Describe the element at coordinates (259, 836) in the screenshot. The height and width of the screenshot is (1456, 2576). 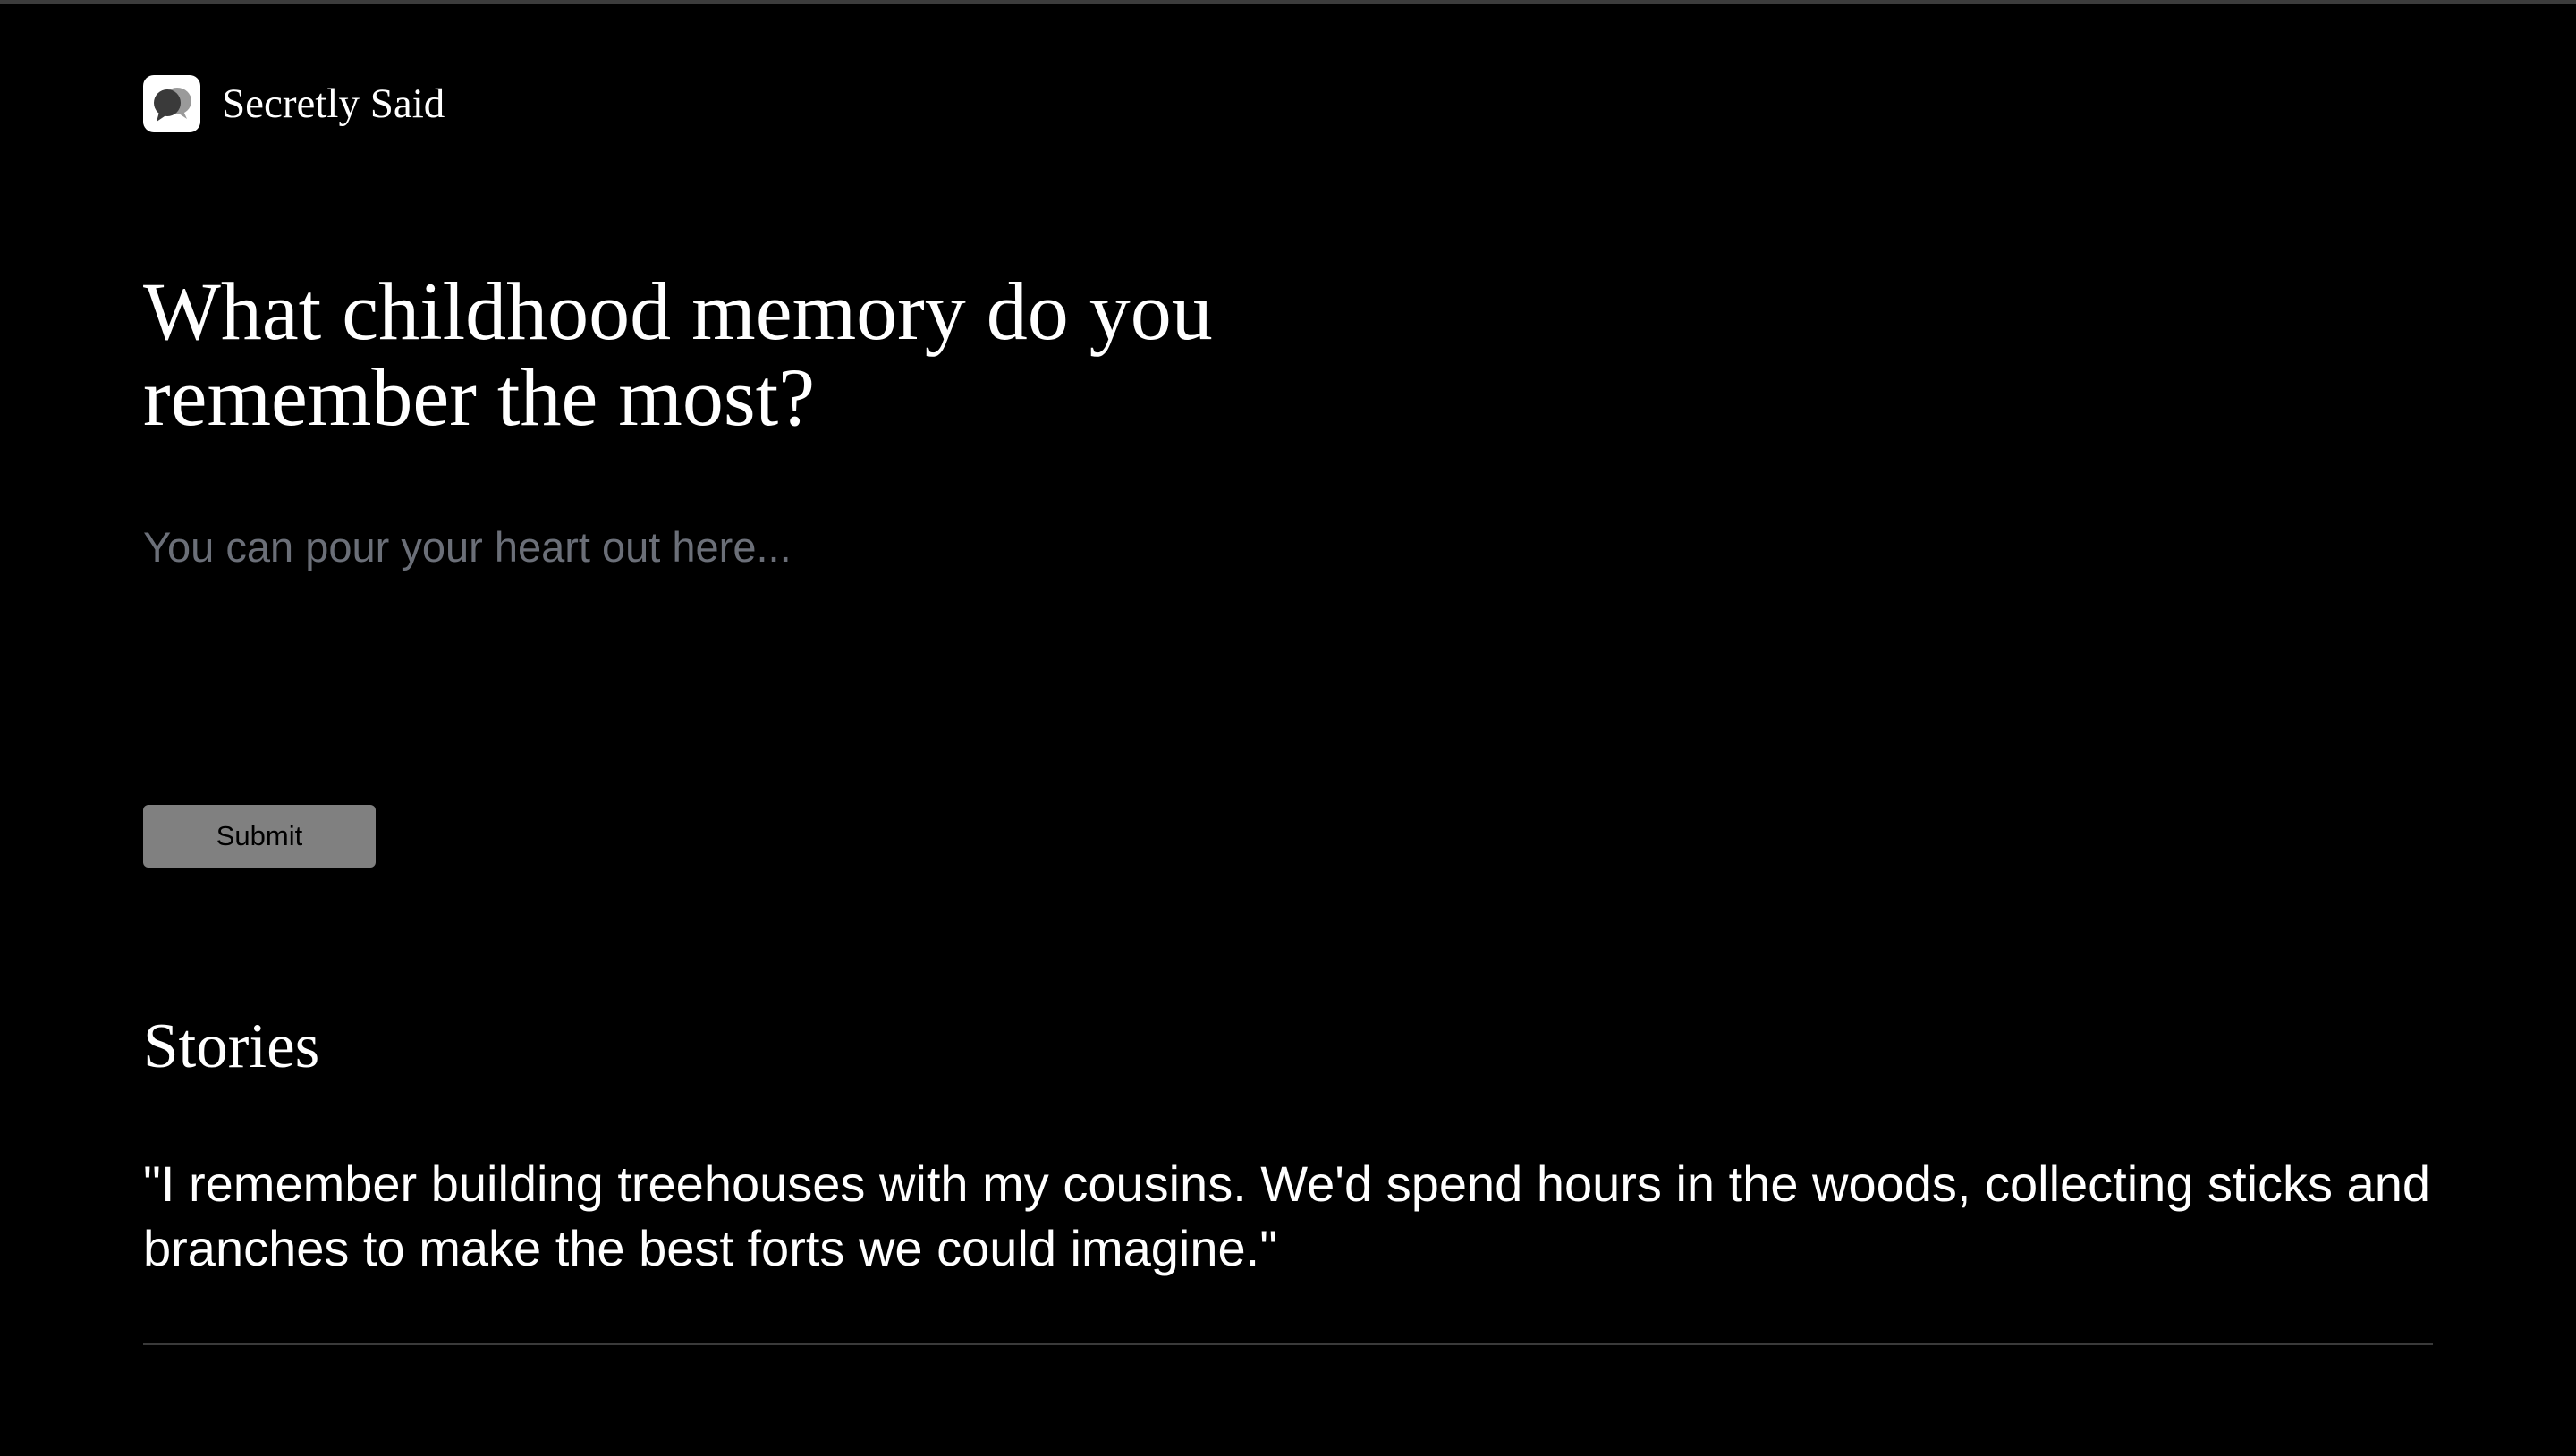
I see `submit-button: Submit` at that location.